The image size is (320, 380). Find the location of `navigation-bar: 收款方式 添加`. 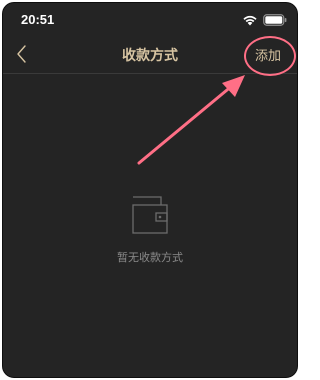

navigation-bar: 收款方式 添加 is located at coordinates (150, 55).